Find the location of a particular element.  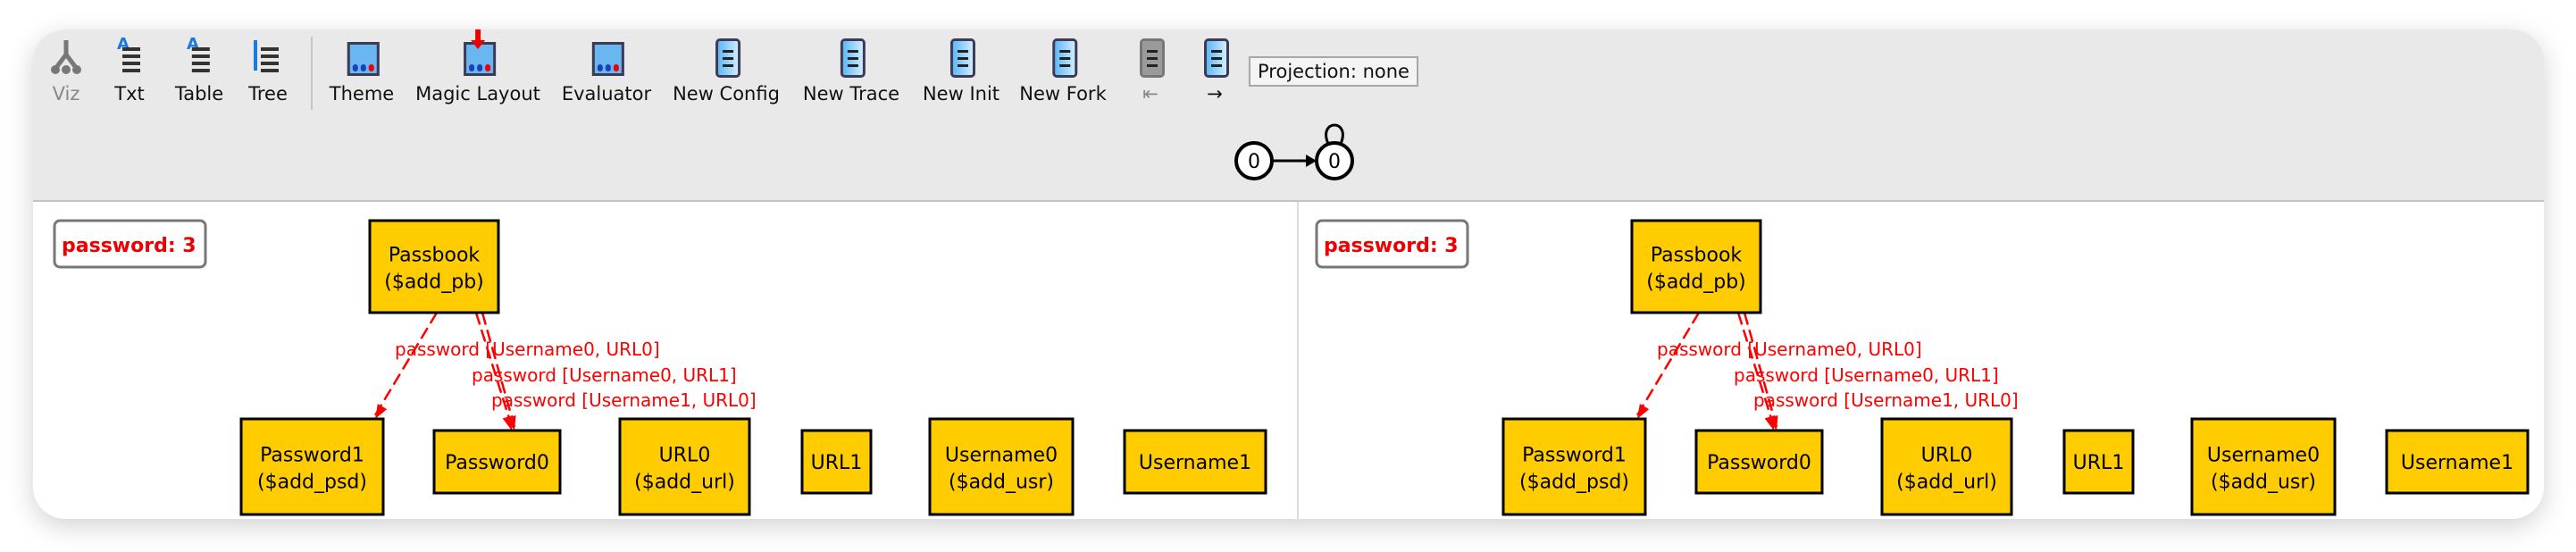

toolbar-button-txt: A Txt is located at coordinates (130, 70).